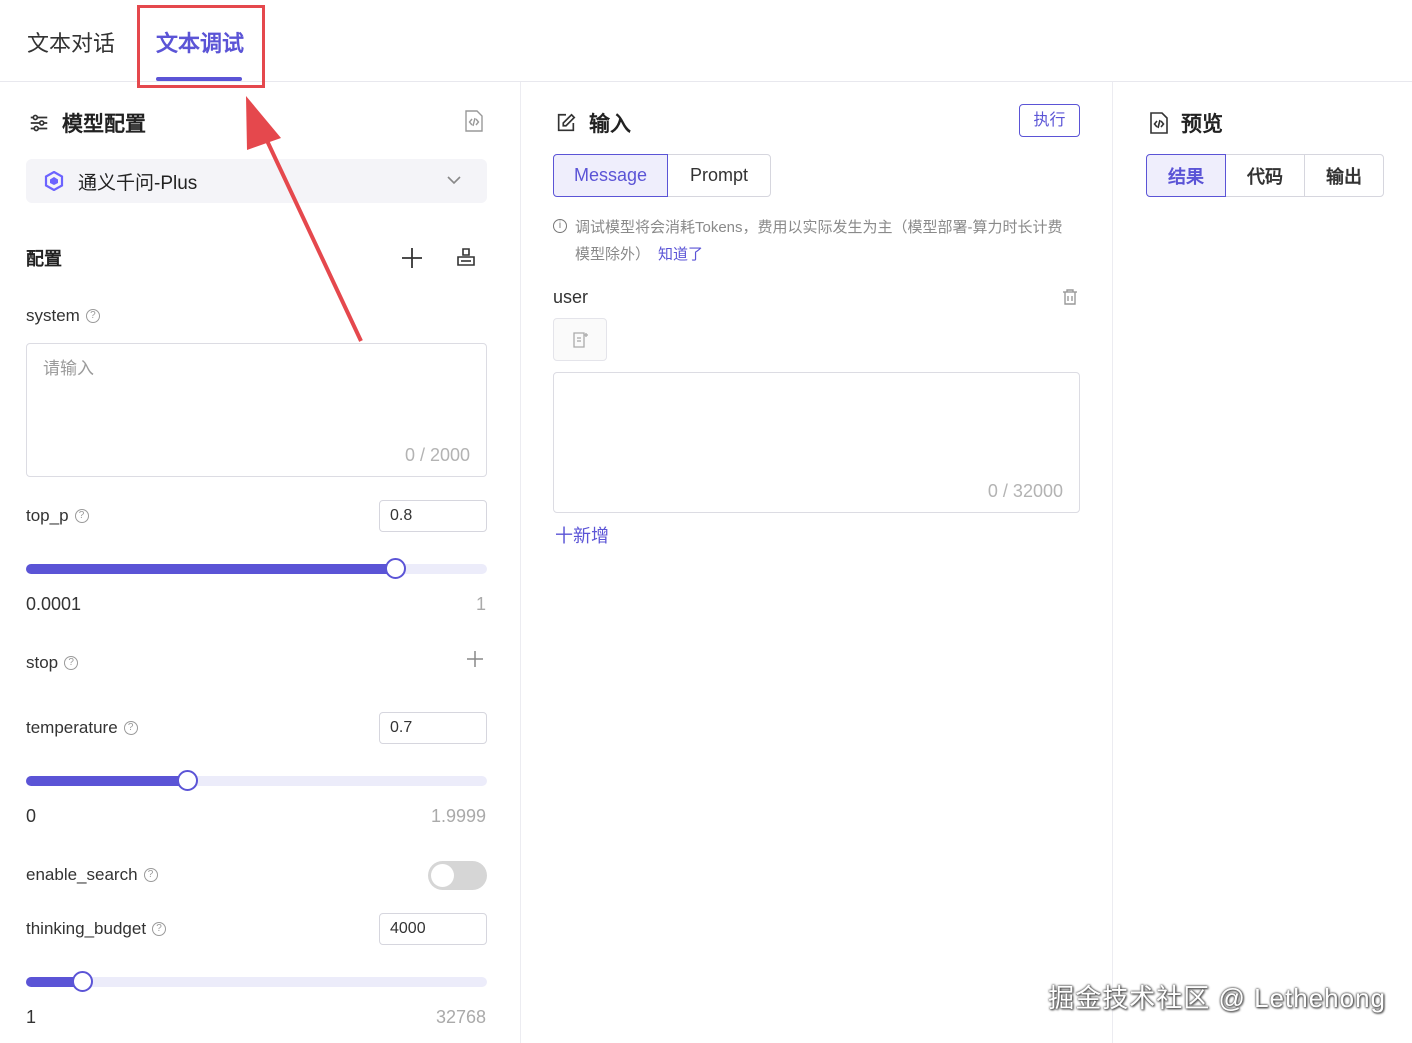  What do you see at coordinates (433, 728) in the screenshot?
I see `temperature-input: 0.7` at bounding box center [433, 728].